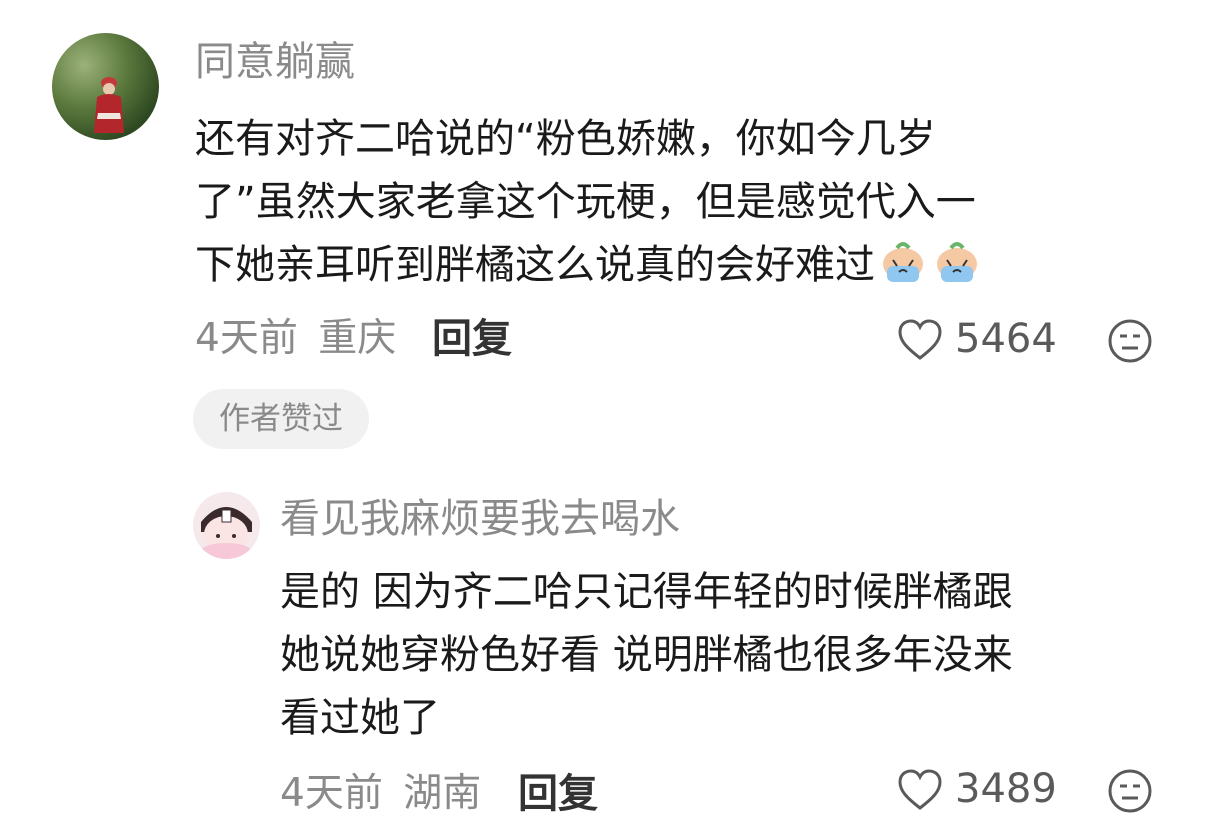 This screenshot has height=838, width=1224. Describe the element at coordinates (535, 265) in the screenshot. I see `comment-text-span: 下她亲耳听到胖橘这么说真的会好难过` at that location.